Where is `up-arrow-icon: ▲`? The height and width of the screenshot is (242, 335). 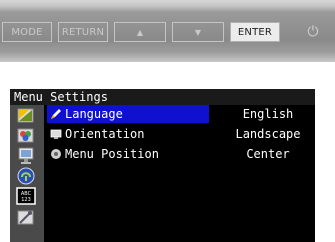
up-arrow-icon: ▲ is located at coordinates (140, 32).